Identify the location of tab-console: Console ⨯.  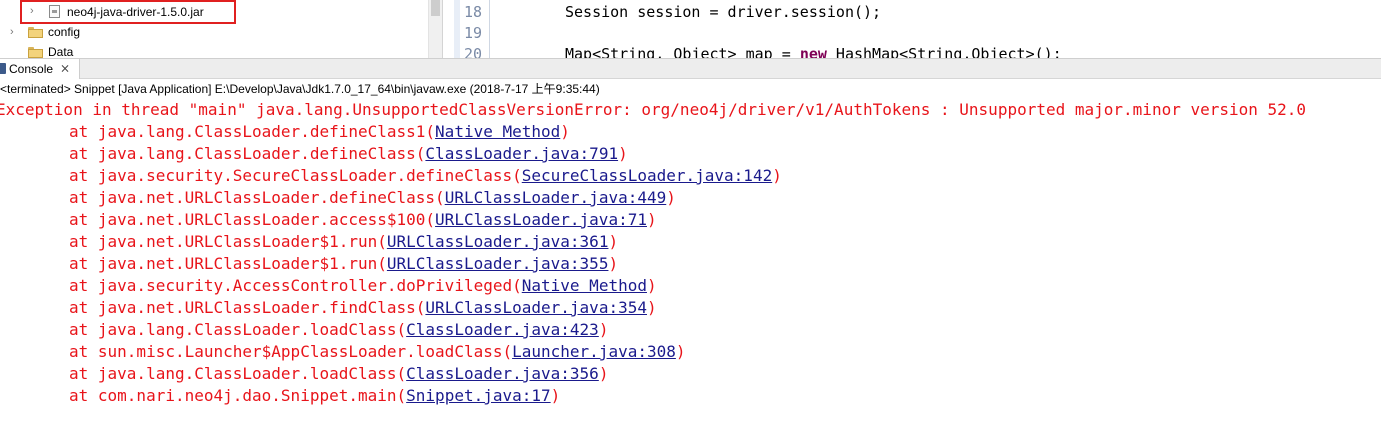
(40, 69).